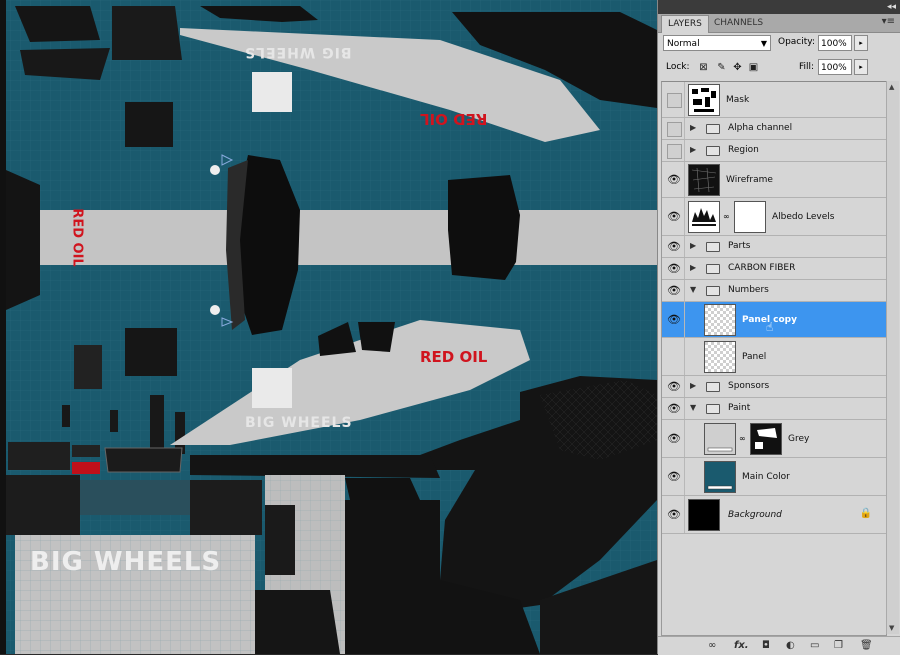  I want to click on blend-row: Normal ▼ Opacity: 100% ▸, so click(779, 44).